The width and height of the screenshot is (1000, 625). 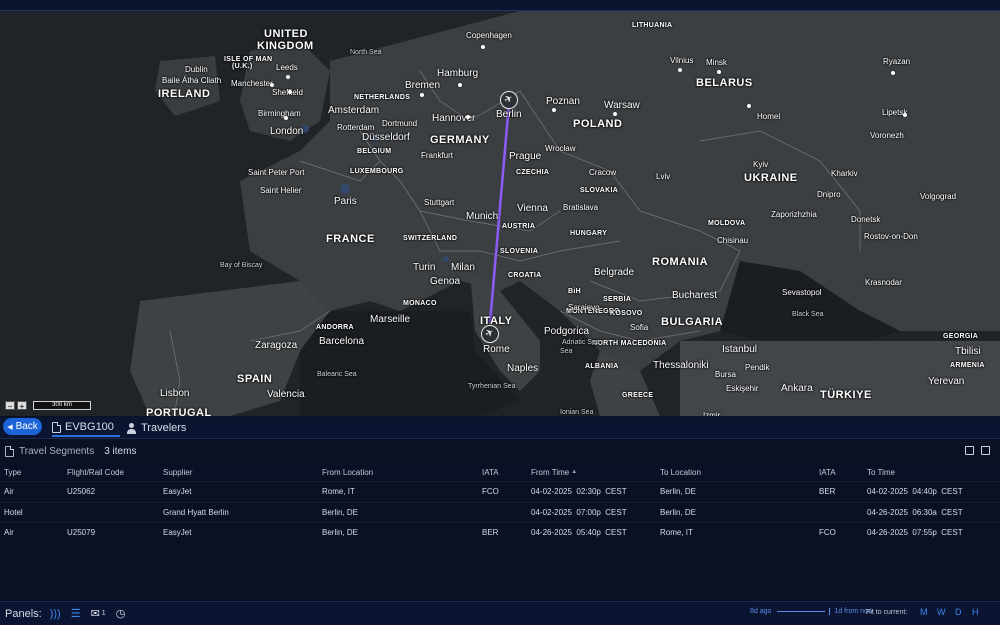 I want to click on country-label: AUSTRIA, so click(x=519, y=226).